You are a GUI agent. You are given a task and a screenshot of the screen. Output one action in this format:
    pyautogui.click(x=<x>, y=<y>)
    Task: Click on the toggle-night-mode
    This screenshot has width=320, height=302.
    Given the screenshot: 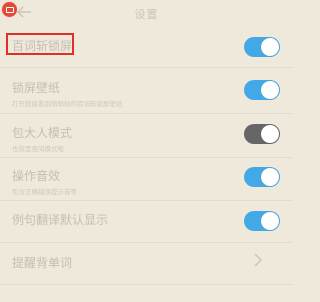 What is the action you would take?
    pyautogui.click(x=262, y=134)
    